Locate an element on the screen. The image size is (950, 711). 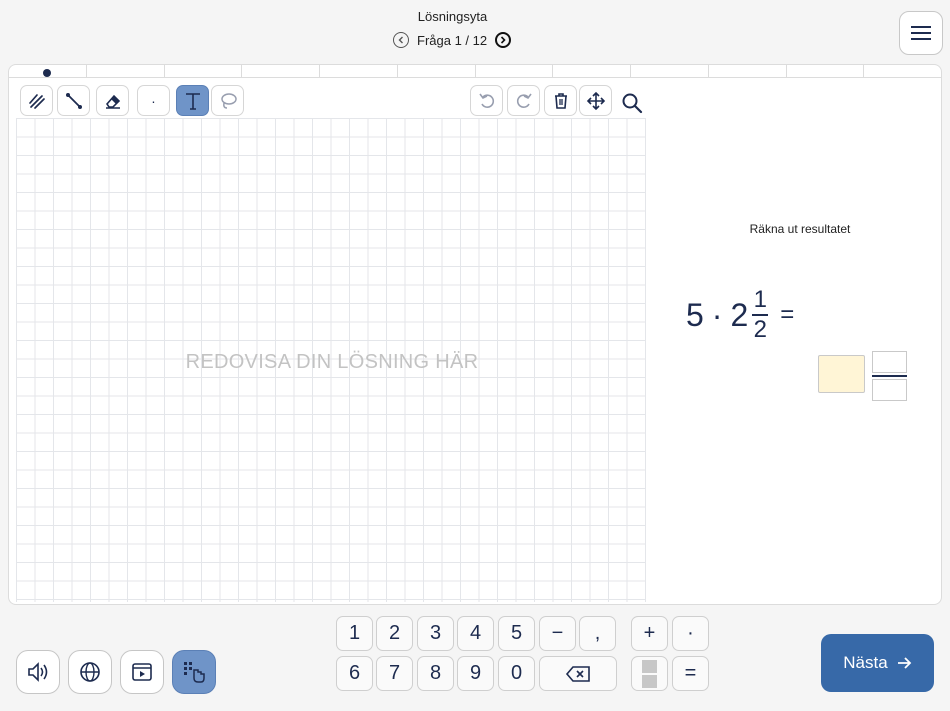
progress-current-dot is located at coordinates (47, 73).